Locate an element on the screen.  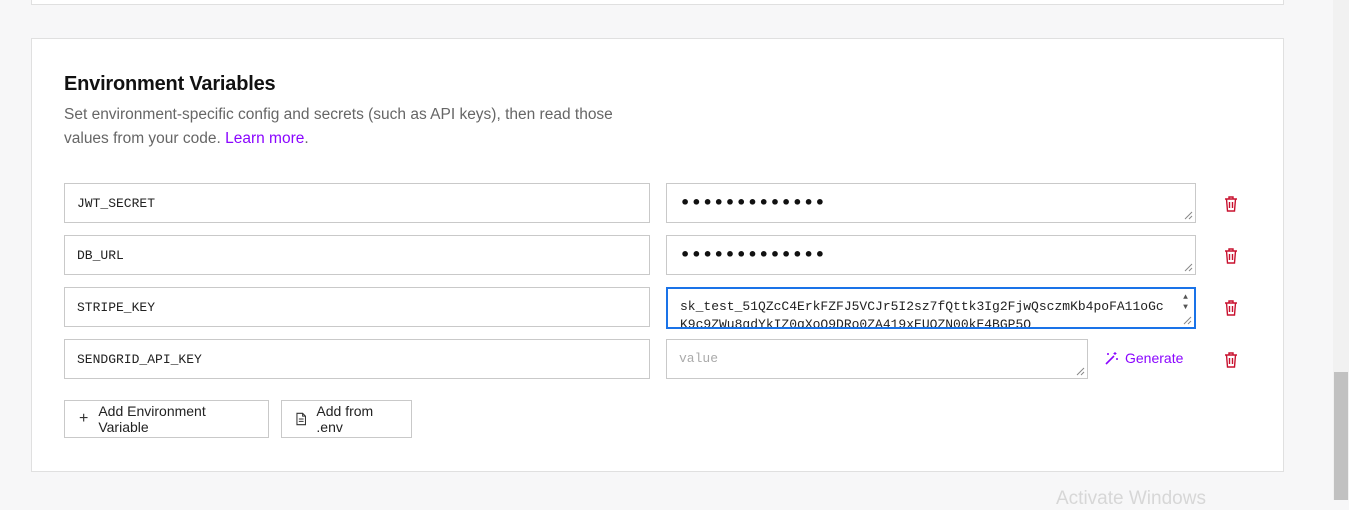
previous-card is located at coordinates (657, 2).